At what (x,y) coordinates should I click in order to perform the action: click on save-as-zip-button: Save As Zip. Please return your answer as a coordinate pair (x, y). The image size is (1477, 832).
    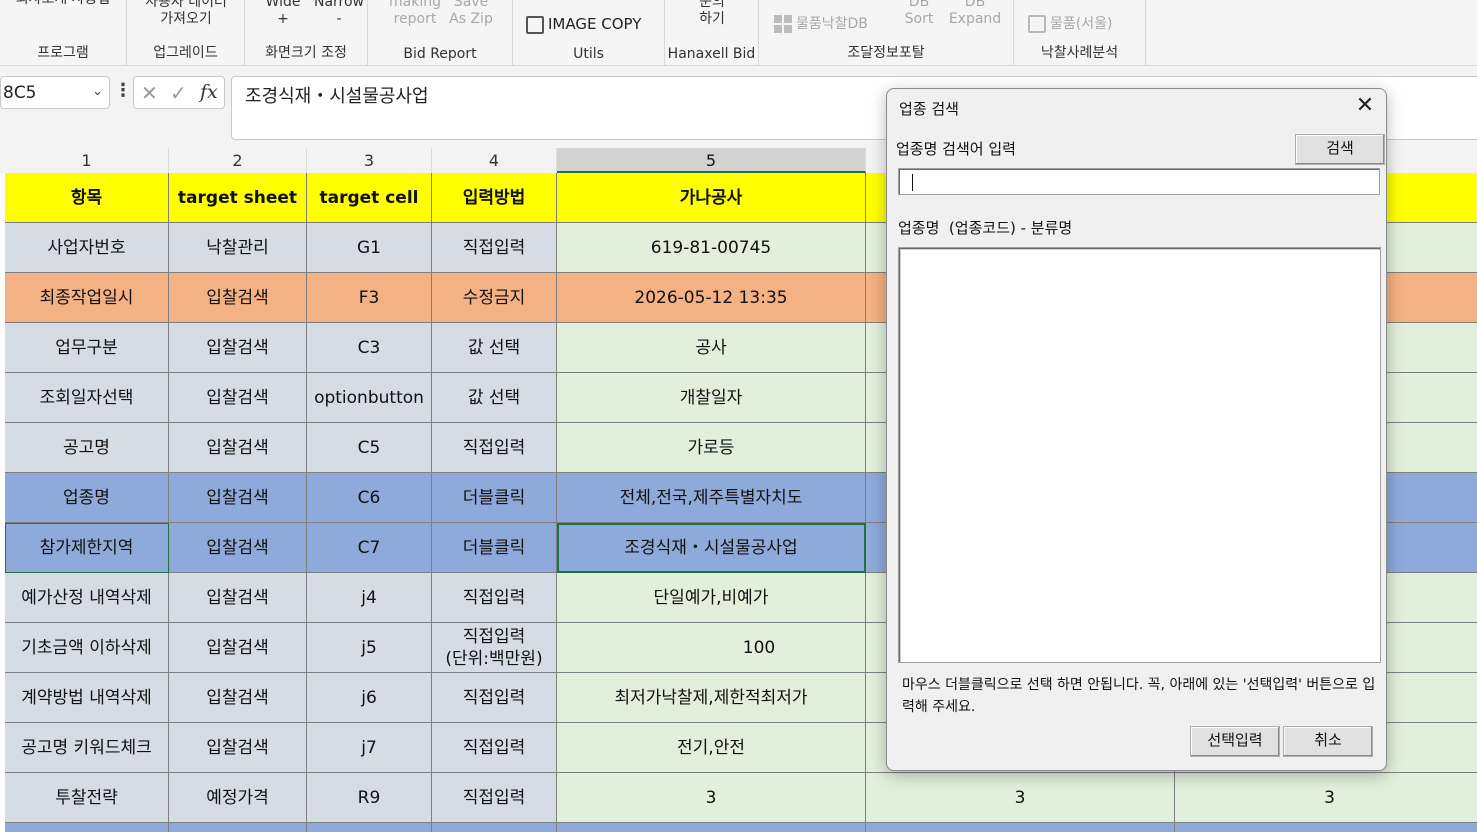
    Looking at the image, I should click on (471, 14).